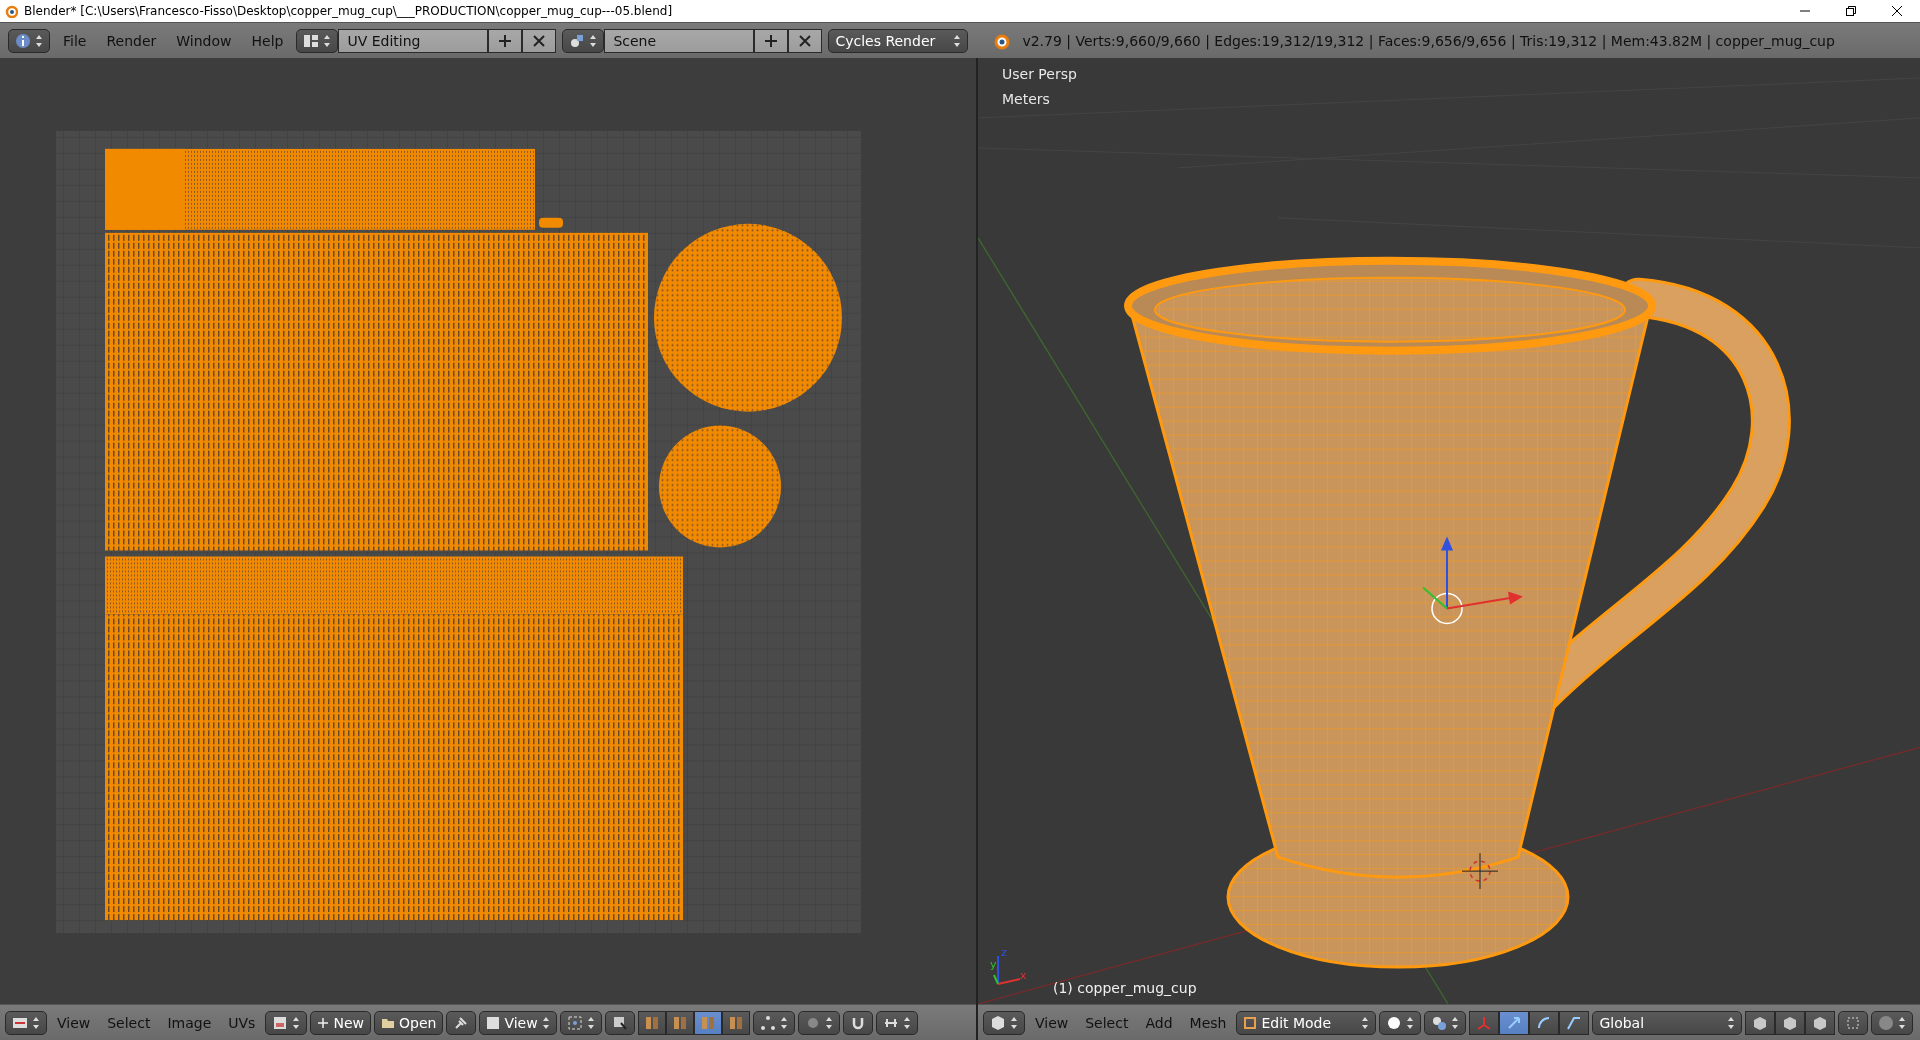 This screenshot has width=1920, height=1040. Describe the element at coordinates (1208, 1022) in the screenshot. I see `menu-item: Mesh` at that location.